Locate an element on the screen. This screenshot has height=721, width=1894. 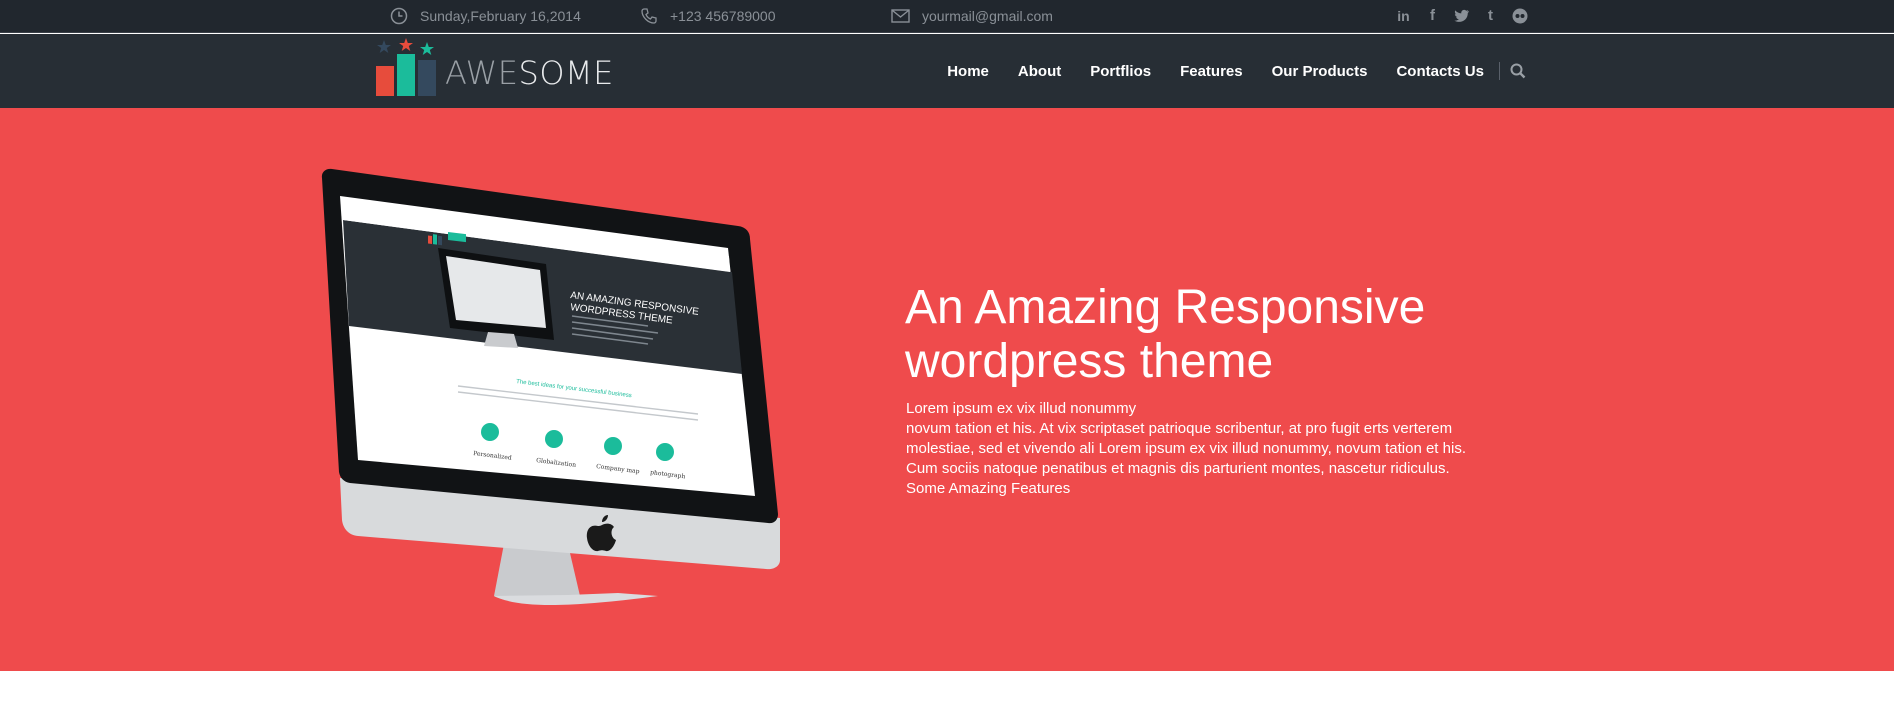
email-info: yourmail@gmail.com is located at coordinates (972, 15).